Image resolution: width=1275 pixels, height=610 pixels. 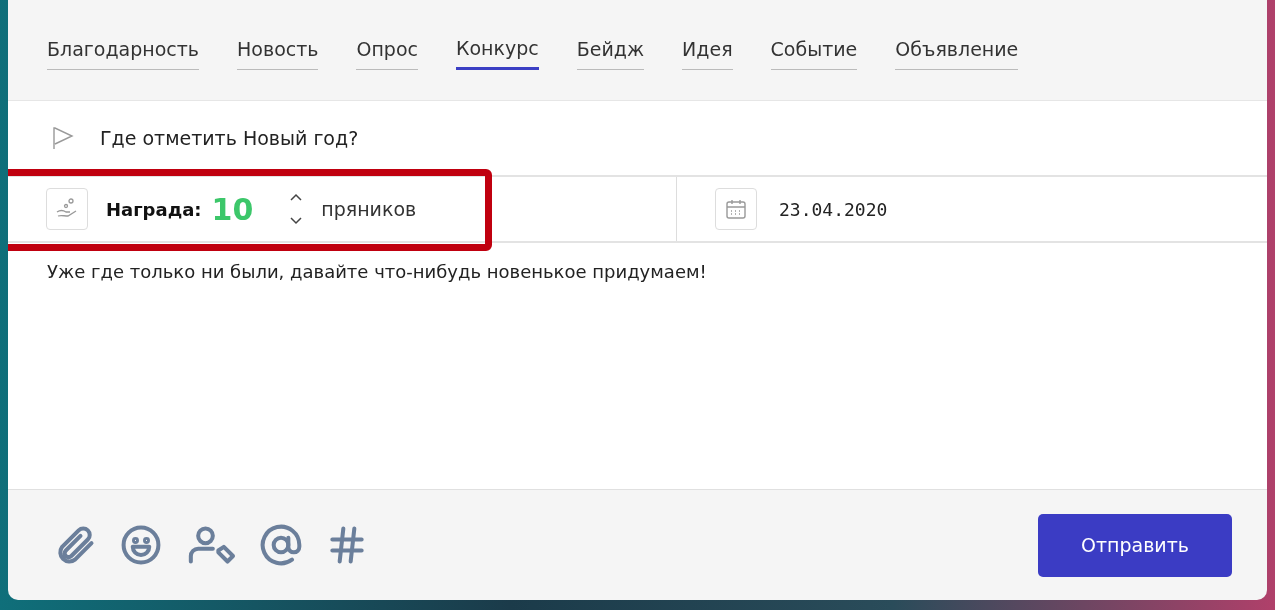 I want to click on post-type-tab: Конкурс, so click(x=497, y=53).